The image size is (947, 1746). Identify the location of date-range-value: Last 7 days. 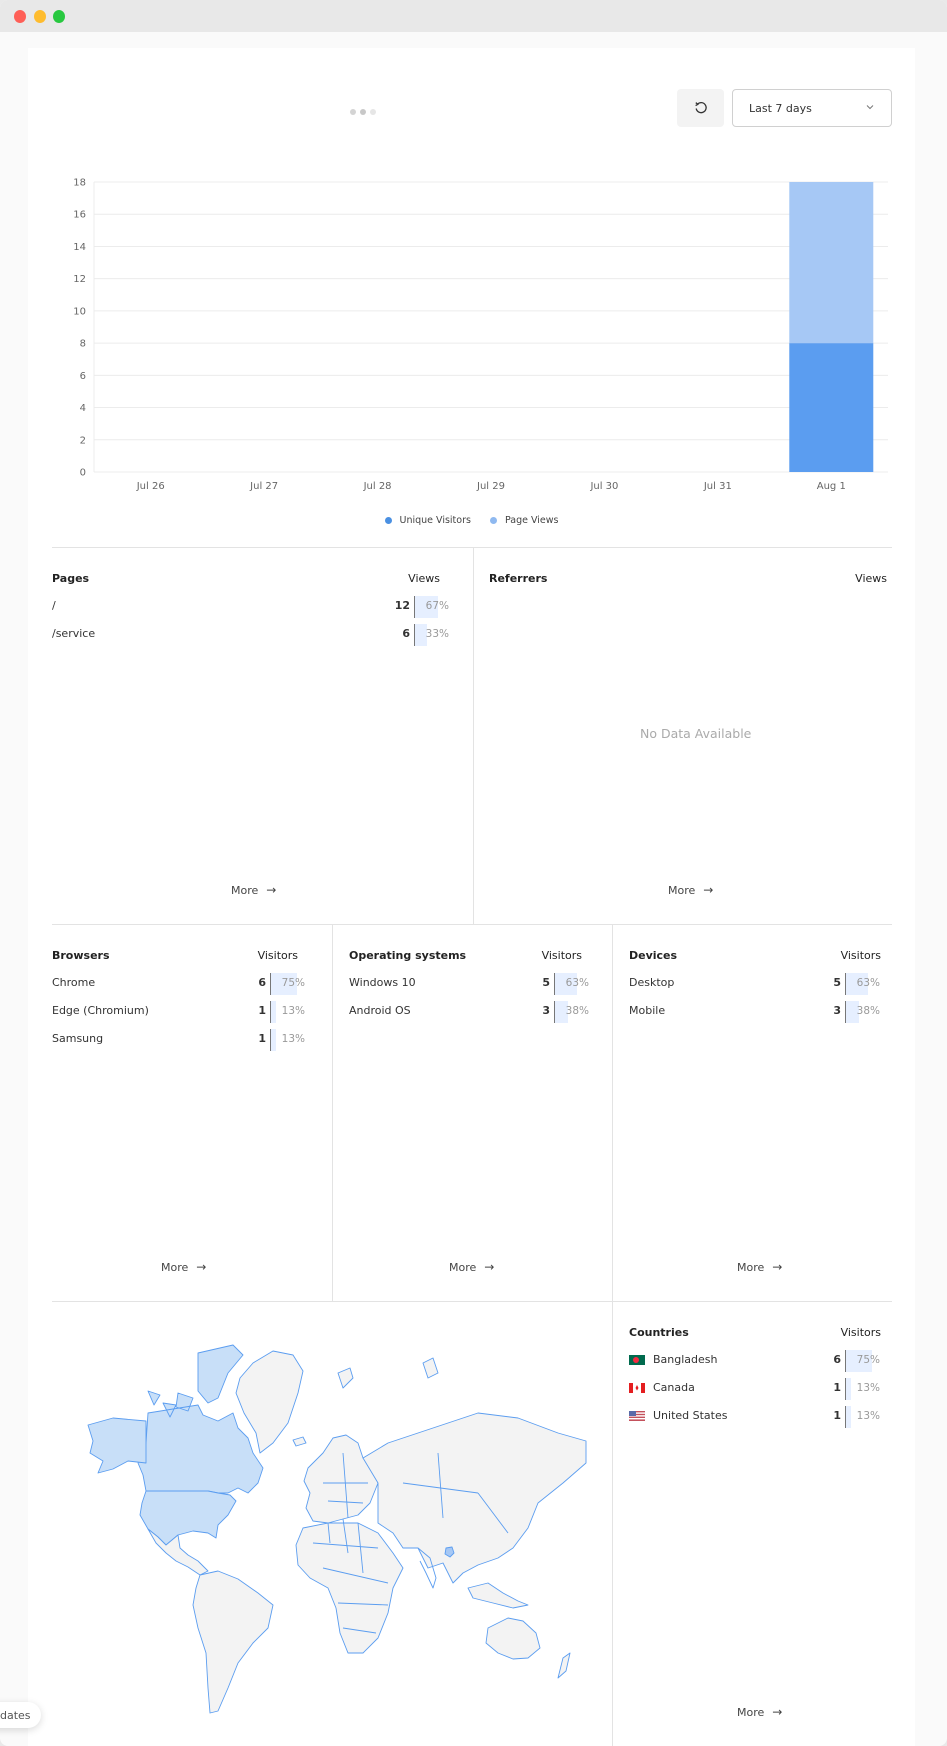
(780, 108).